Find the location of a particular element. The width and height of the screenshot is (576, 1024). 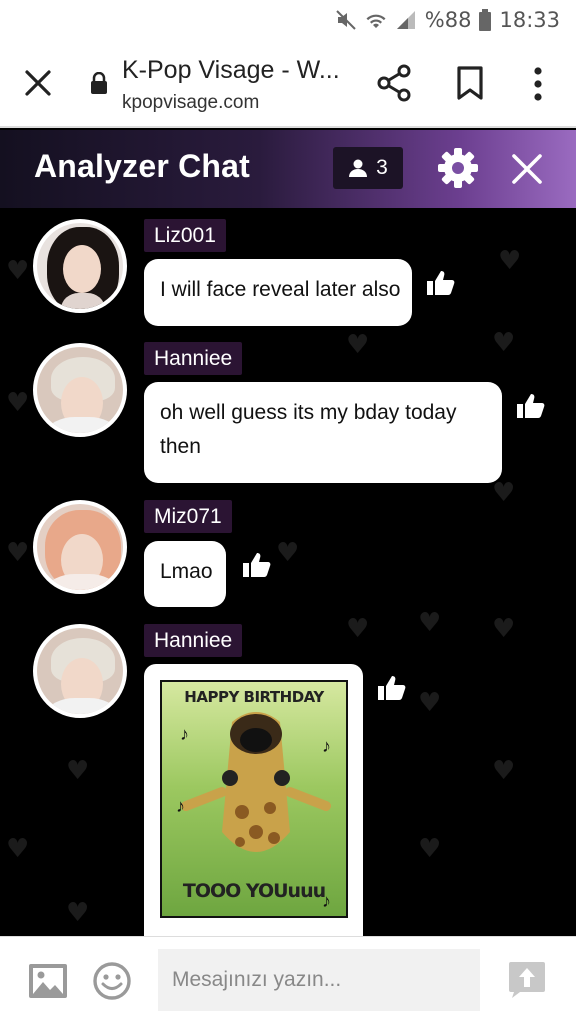

share-icon is located at coordinates (394, 83).